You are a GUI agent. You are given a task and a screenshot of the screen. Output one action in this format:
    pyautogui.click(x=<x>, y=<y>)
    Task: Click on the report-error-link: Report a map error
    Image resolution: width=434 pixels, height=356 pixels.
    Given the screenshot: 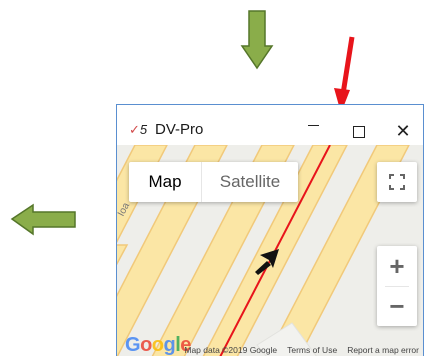 What is the action you would take?
    pyautogui.click(x=383, y=350)
    